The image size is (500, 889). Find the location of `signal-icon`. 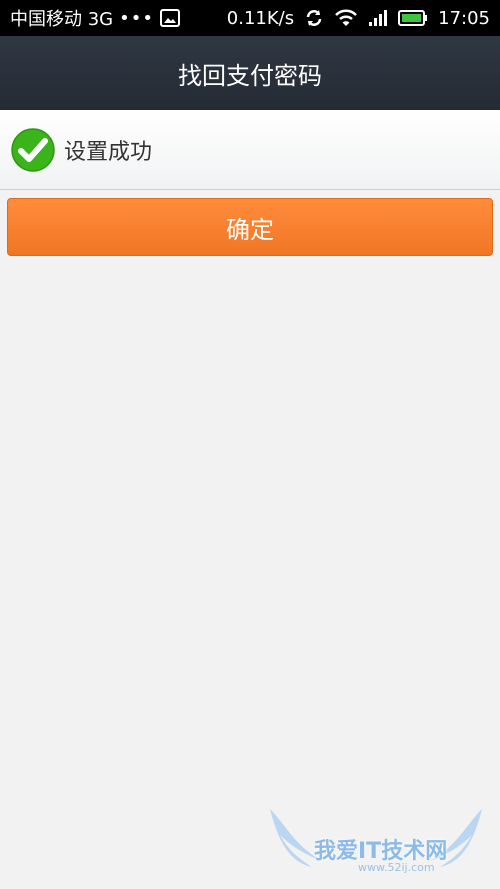

signal-icon is located at coordinates (378, 18).